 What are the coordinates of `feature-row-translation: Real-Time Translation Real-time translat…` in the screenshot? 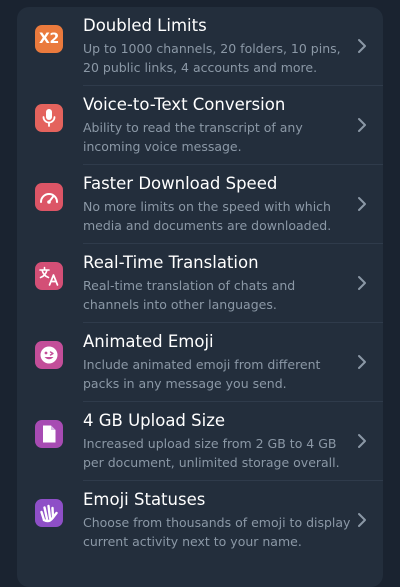 It's located at (200, 283).